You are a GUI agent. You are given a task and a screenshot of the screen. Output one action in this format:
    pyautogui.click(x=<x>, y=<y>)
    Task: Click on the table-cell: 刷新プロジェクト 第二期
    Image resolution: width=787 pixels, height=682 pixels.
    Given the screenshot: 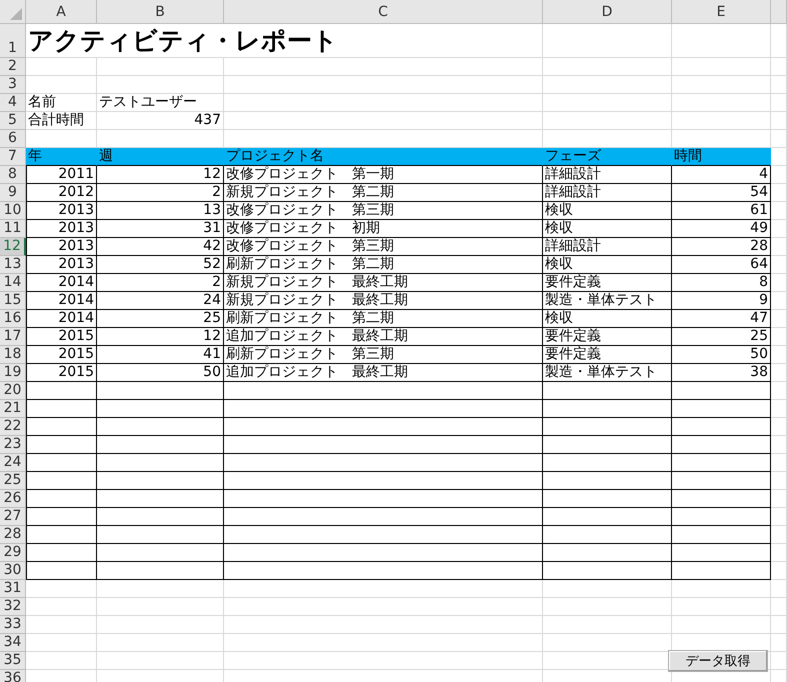 What is the action you would take?
    pyautogui.click(x=383, y=265)
    